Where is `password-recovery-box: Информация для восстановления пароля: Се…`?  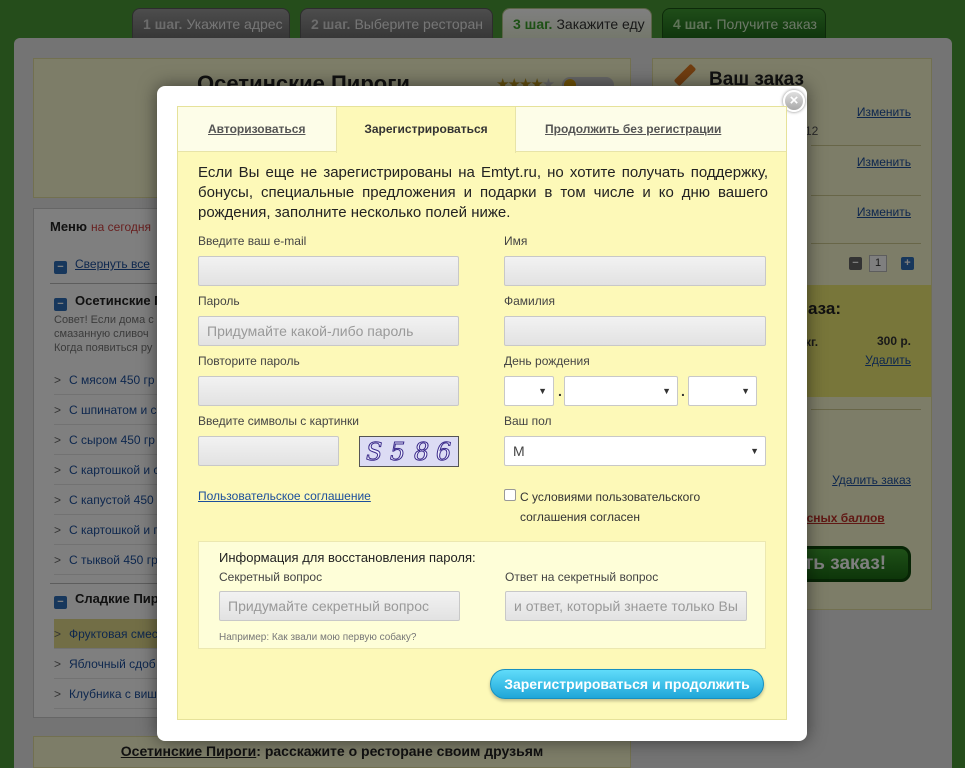 password-recovery-box: Информация для восстановления пароля: Се… is located at coordinates (482, 595).